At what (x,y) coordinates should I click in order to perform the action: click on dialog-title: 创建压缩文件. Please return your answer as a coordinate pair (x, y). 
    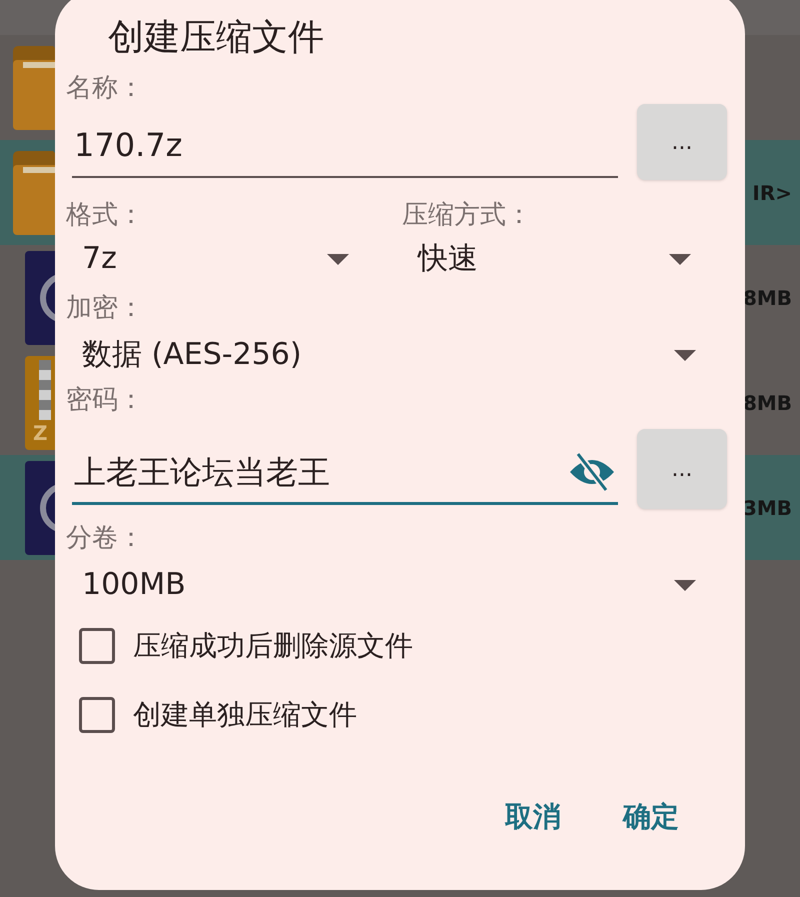
    Looking at the image, I should click on (216, 38).